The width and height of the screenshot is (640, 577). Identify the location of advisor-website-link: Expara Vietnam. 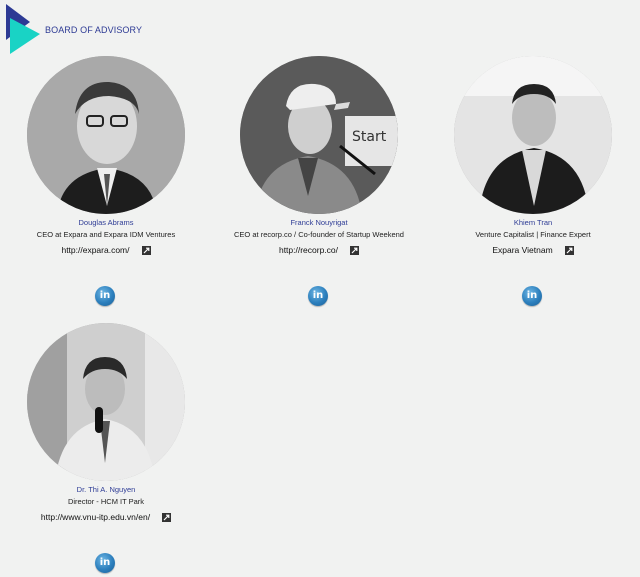
(522, 250).